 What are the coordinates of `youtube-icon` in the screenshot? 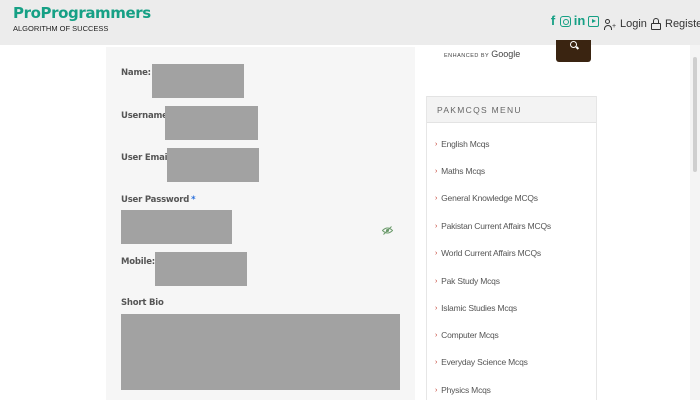 It's located at (593, 21).